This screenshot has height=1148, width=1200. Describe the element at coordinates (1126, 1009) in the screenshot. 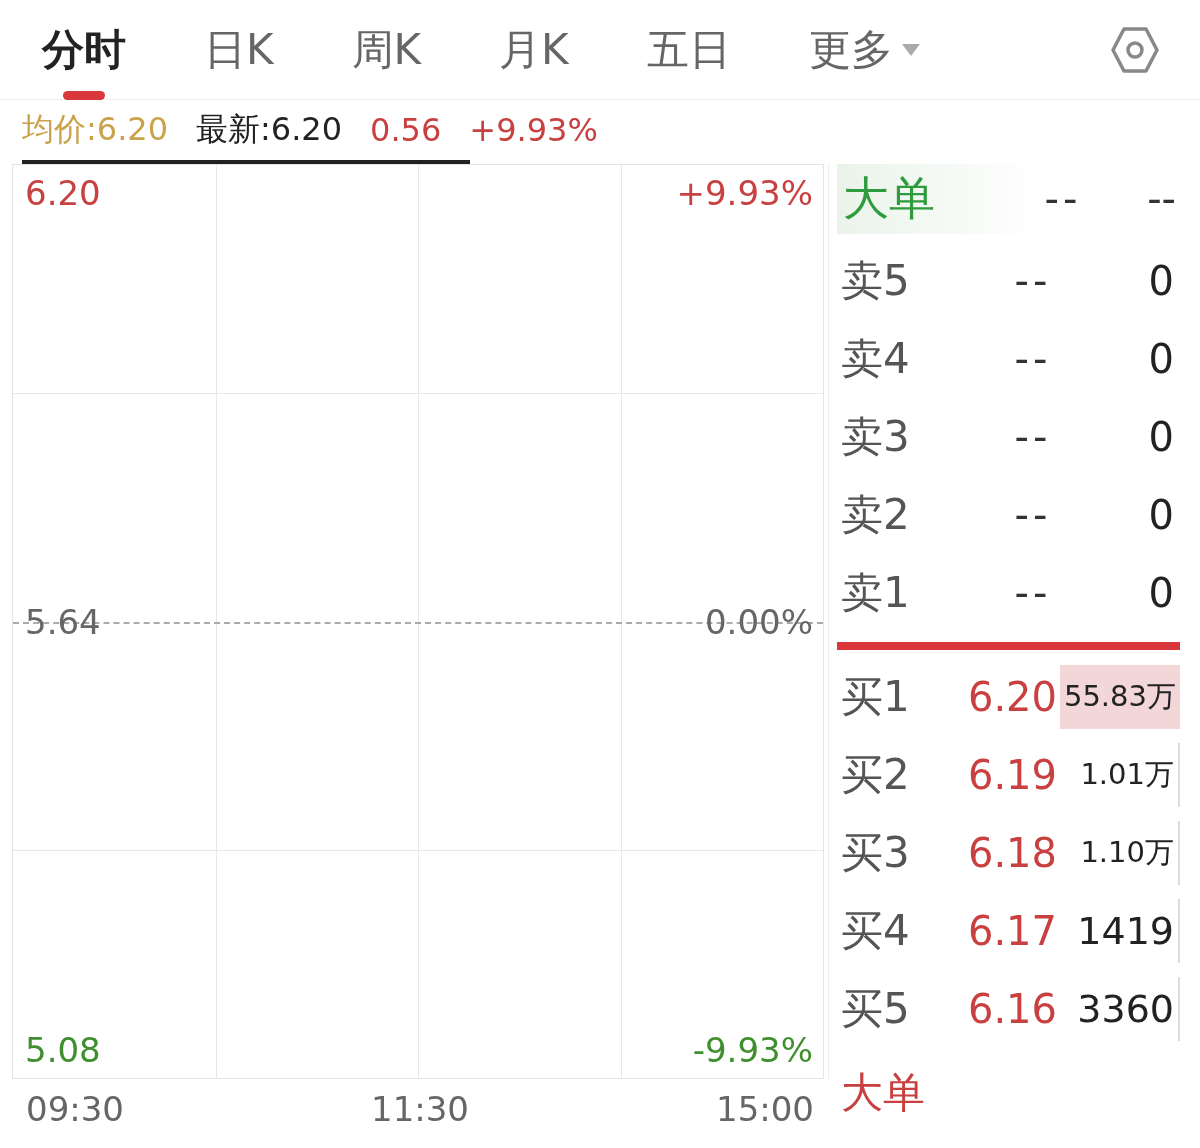

I see `bid-volume: 3360` at that location.